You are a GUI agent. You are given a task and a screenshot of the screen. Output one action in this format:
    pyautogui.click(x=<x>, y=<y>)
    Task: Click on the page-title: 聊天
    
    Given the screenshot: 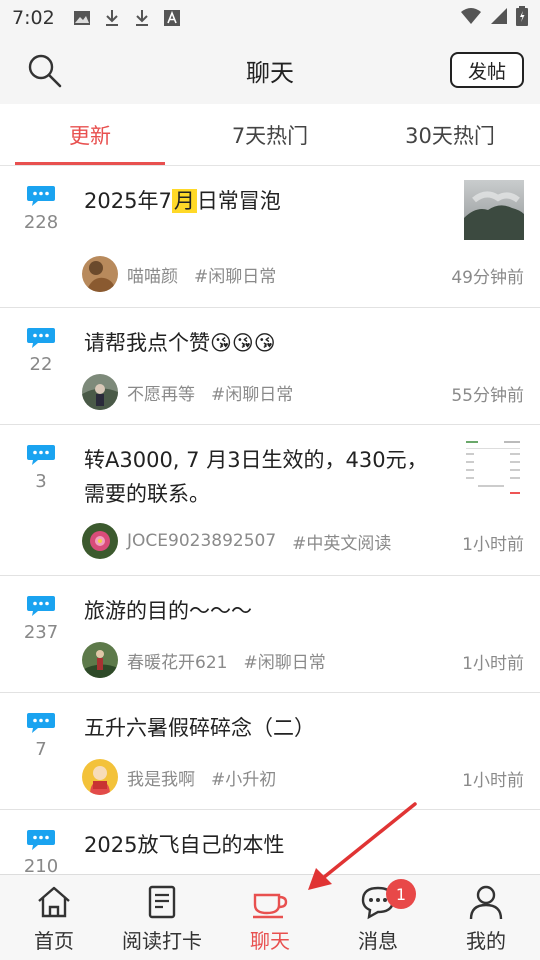 What is the action you would take?
    pyautogui.click(x=270, y=72)
    